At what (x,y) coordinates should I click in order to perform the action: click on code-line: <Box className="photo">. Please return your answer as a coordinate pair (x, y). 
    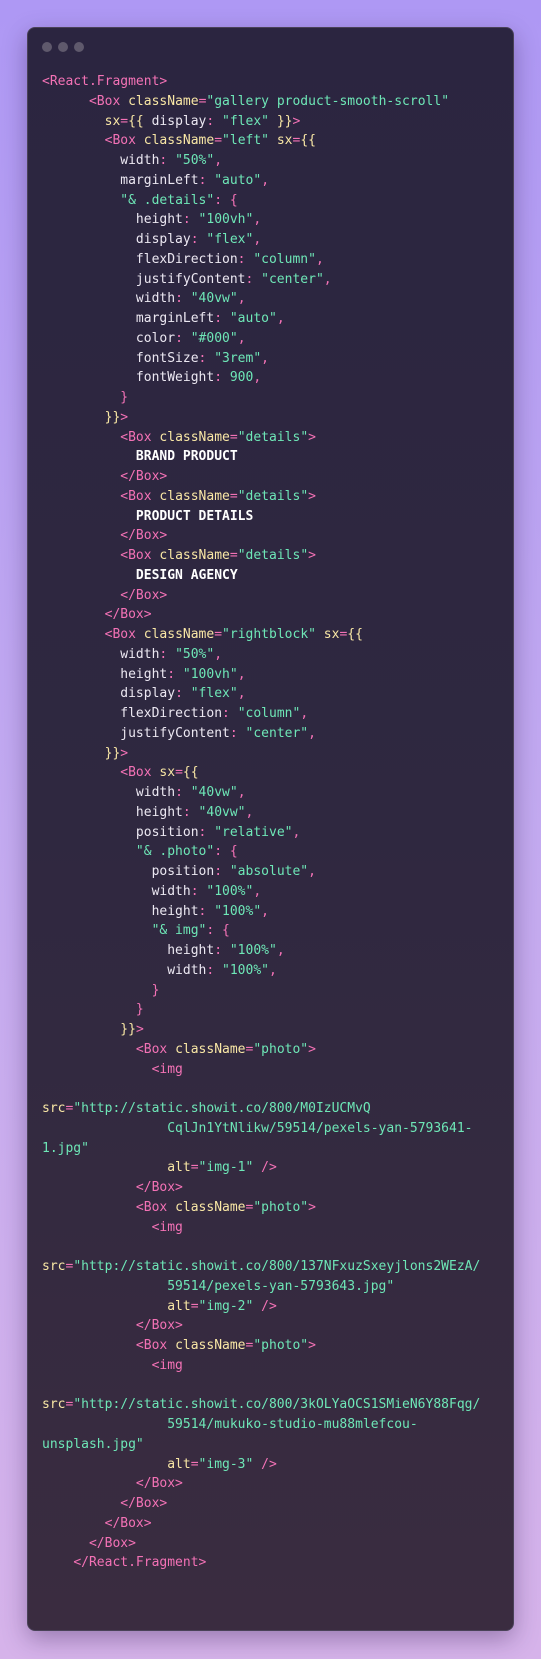
    Looking at the image, I should click on (272, 1208).